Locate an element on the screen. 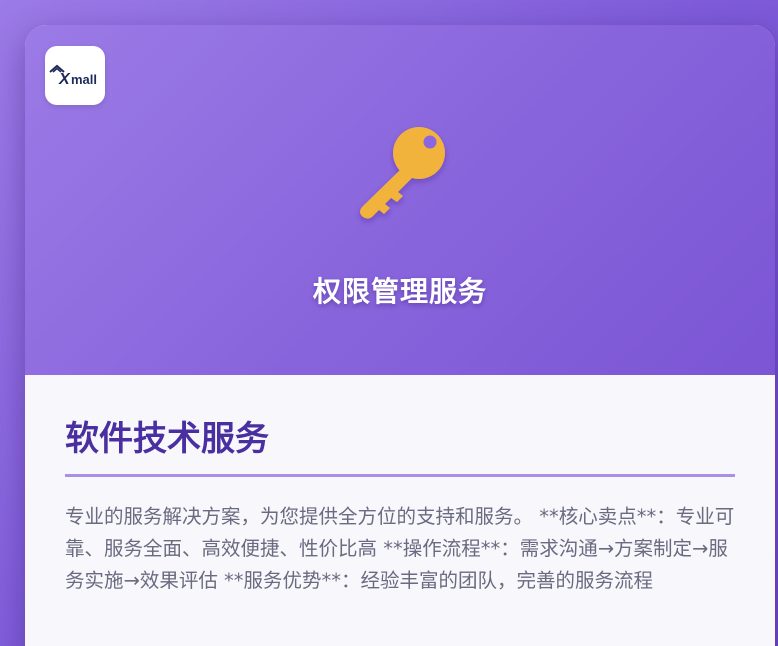 Image resolution: width=778 pixels, height=646 pixels. xmall-logo-icon: X mall is located at coordinates (73, 76).